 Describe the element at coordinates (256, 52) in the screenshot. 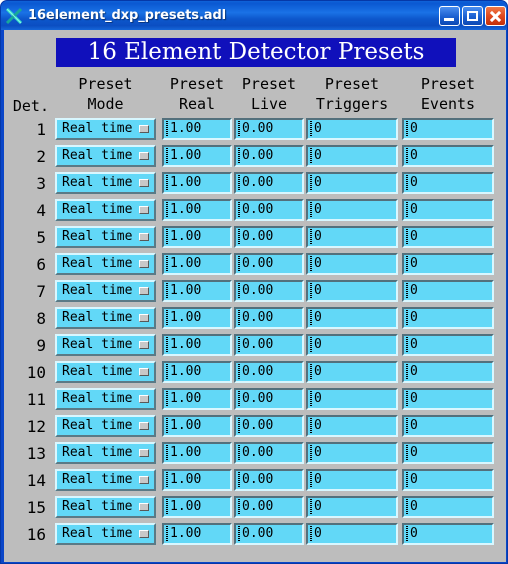

I see `page-title: 16 Element Detector Presets` at that location.